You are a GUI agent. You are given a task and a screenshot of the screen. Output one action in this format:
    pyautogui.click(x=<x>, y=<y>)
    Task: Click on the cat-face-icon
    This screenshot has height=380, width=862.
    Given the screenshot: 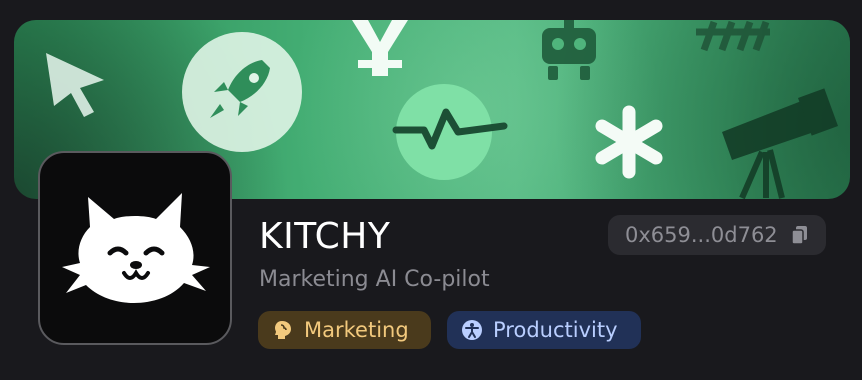 What is the action you would take?
    pyautogui.click(x=136, y=248)
    